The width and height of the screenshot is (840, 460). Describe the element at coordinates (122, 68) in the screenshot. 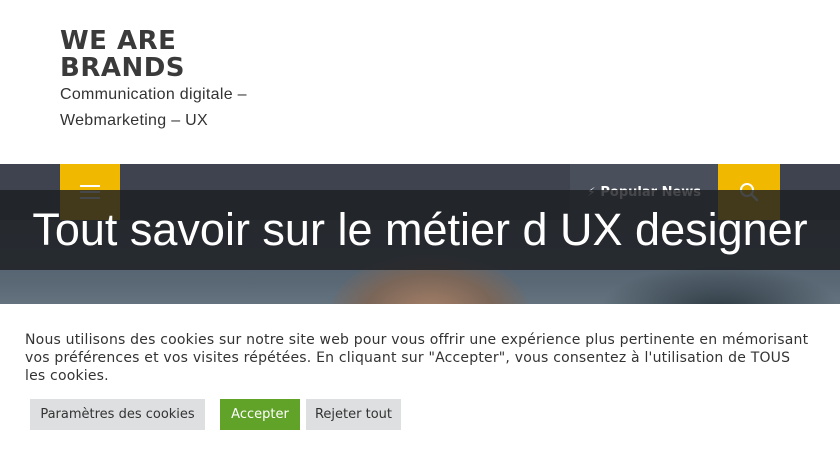

I see `brand-line-2: BRANDS` at that location.